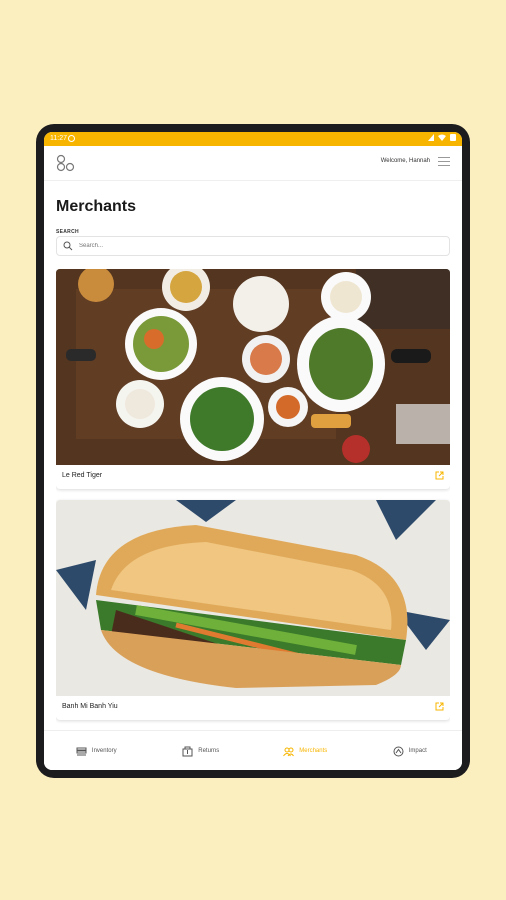 The width and height of the screenshot is (506, 900). Describe the element at coordinates (453, 137) in the screenshot. I see `battery-icon` at that location.